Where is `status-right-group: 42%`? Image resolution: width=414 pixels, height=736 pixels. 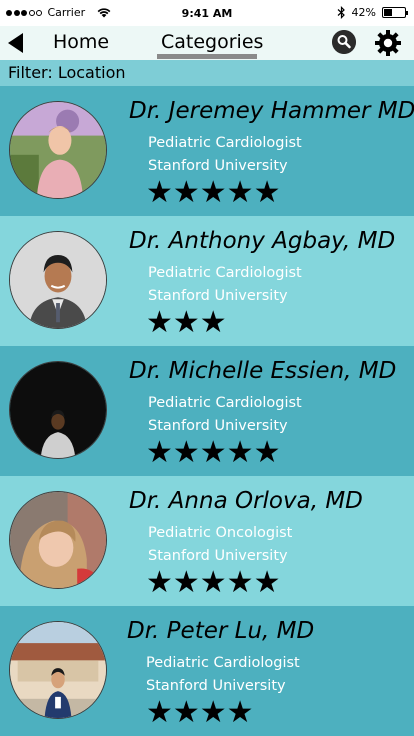
status-right-group: 42% is located at coordinates (372, 12).